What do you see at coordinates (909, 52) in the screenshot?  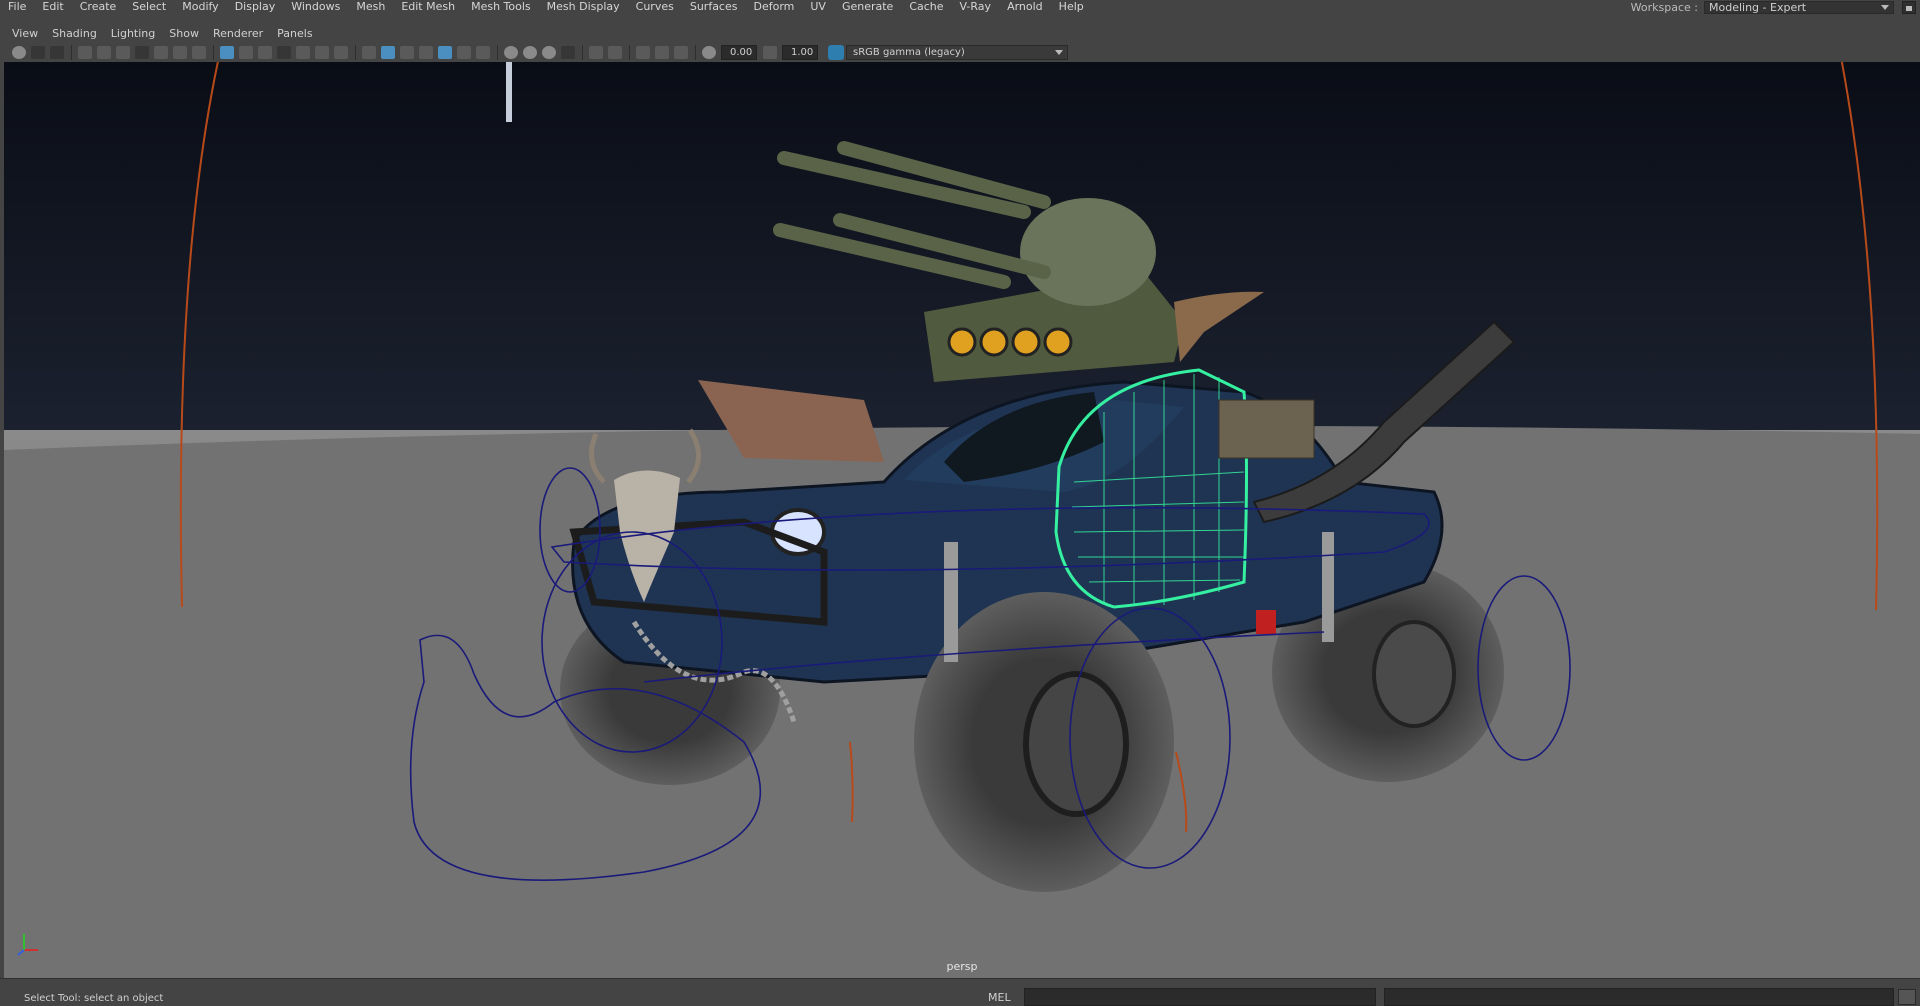 I see `view-transform-value: sRGB gamma (legacy)` at bounding box center [909, 52].